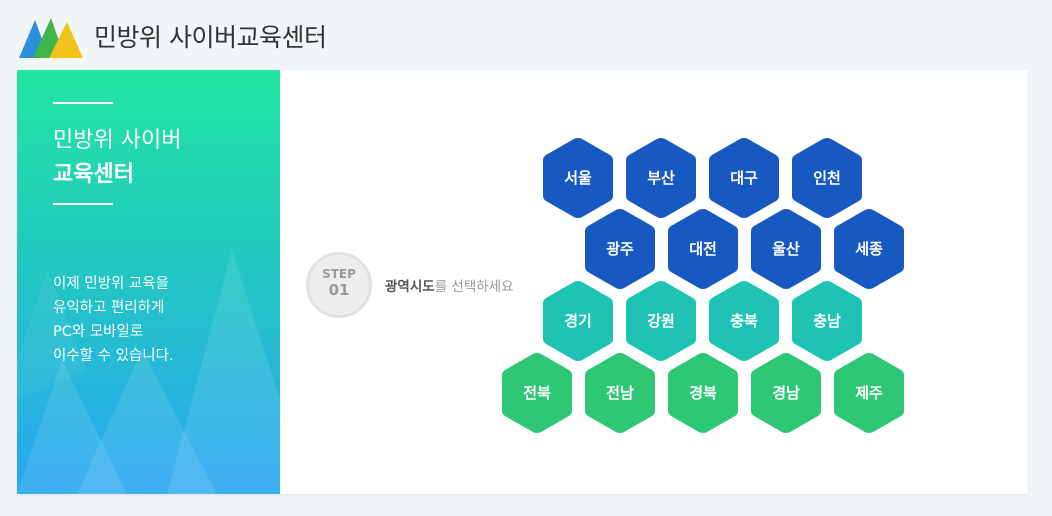  I want to click on step-label: STEP, so click(339, 274).